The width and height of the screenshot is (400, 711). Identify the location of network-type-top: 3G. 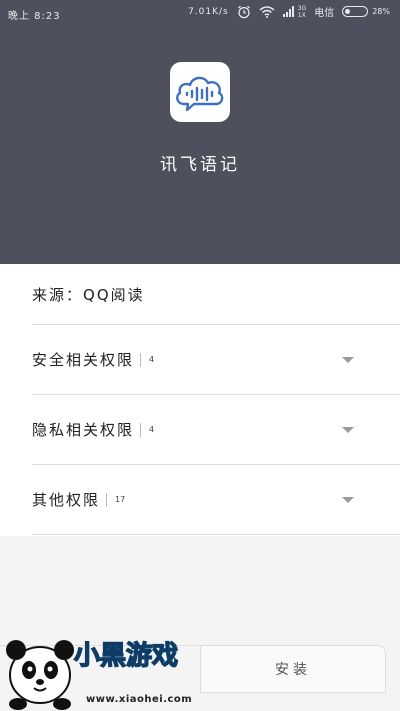
(302, 8).